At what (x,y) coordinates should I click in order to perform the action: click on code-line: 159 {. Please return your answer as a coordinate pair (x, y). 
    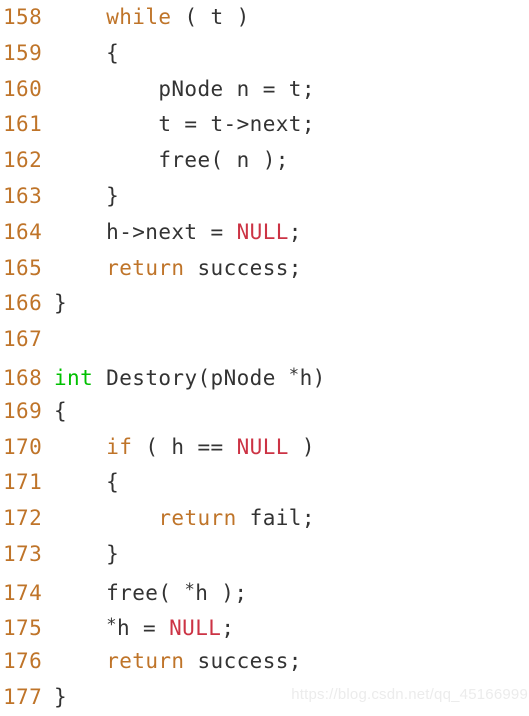
    Looking at the image, I should click on (264, 54).